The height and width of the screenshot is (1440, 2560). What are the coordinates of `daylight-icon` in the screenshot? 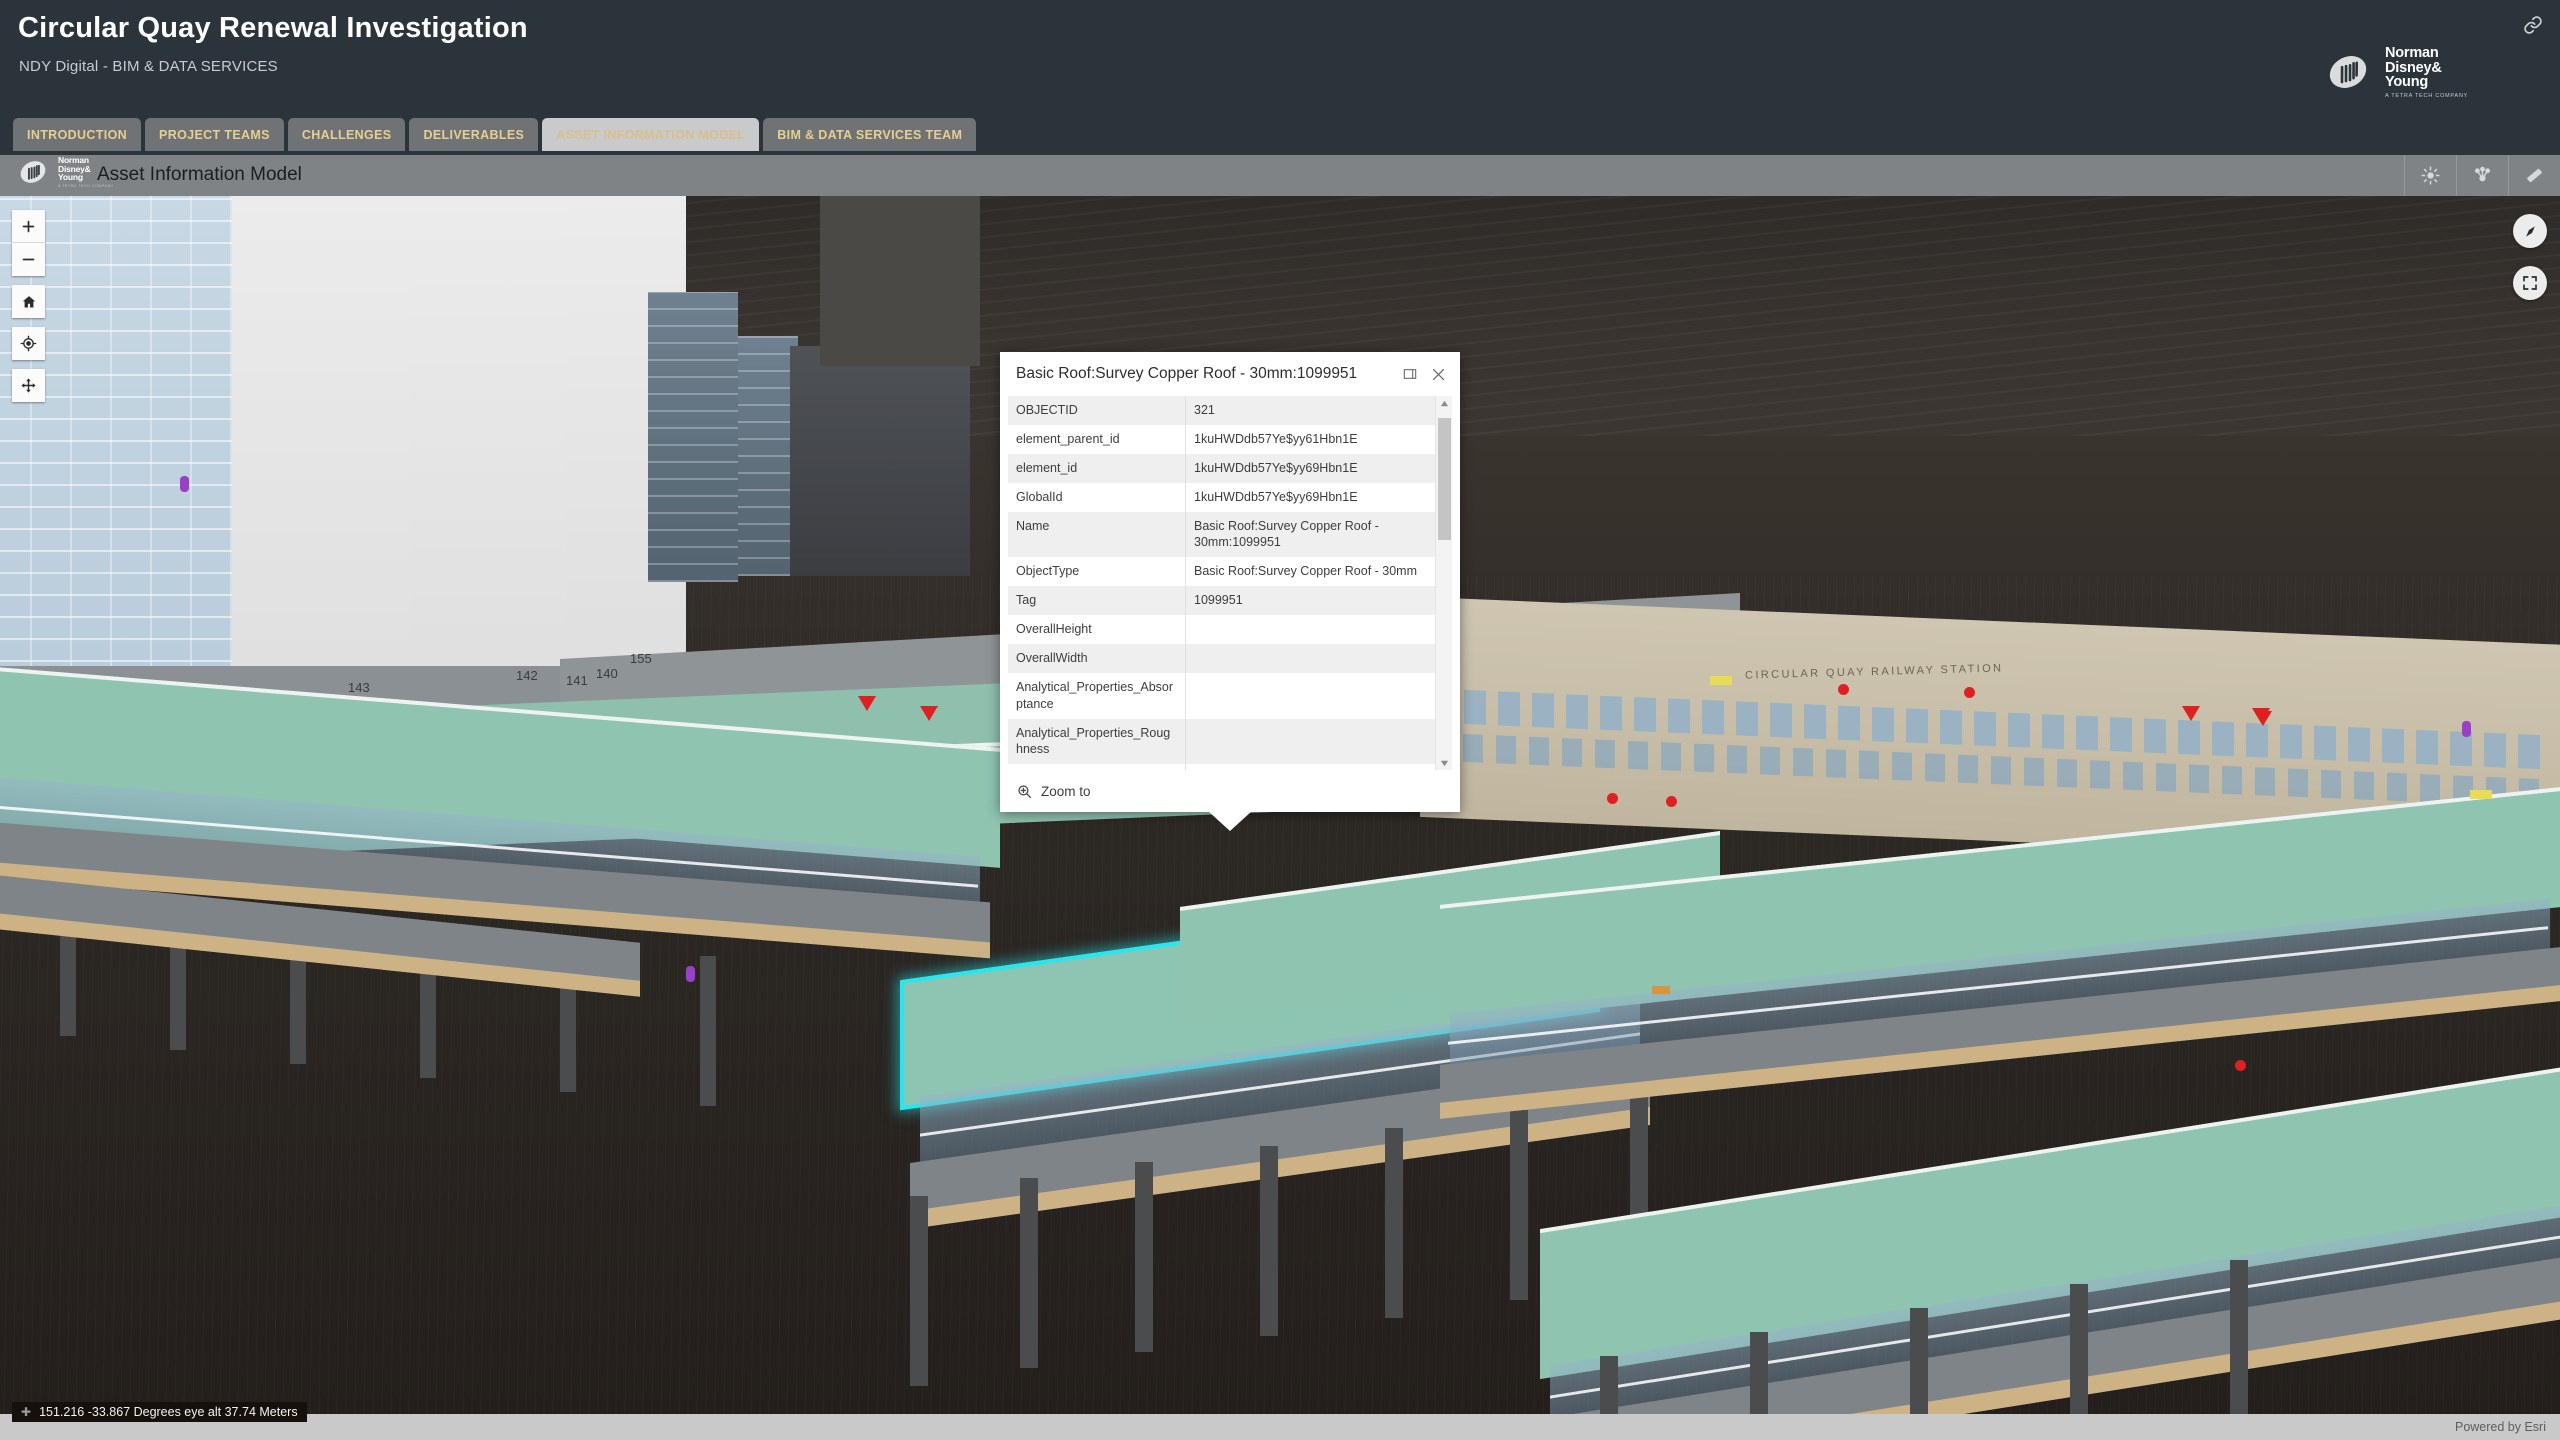 It's located at (2430, 175).